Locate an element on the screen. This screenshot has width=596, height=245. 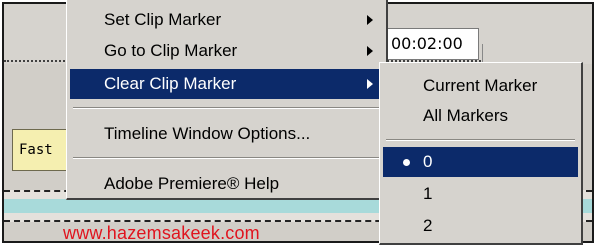
radio-bullet-icon is located at coordinates (406, 162).